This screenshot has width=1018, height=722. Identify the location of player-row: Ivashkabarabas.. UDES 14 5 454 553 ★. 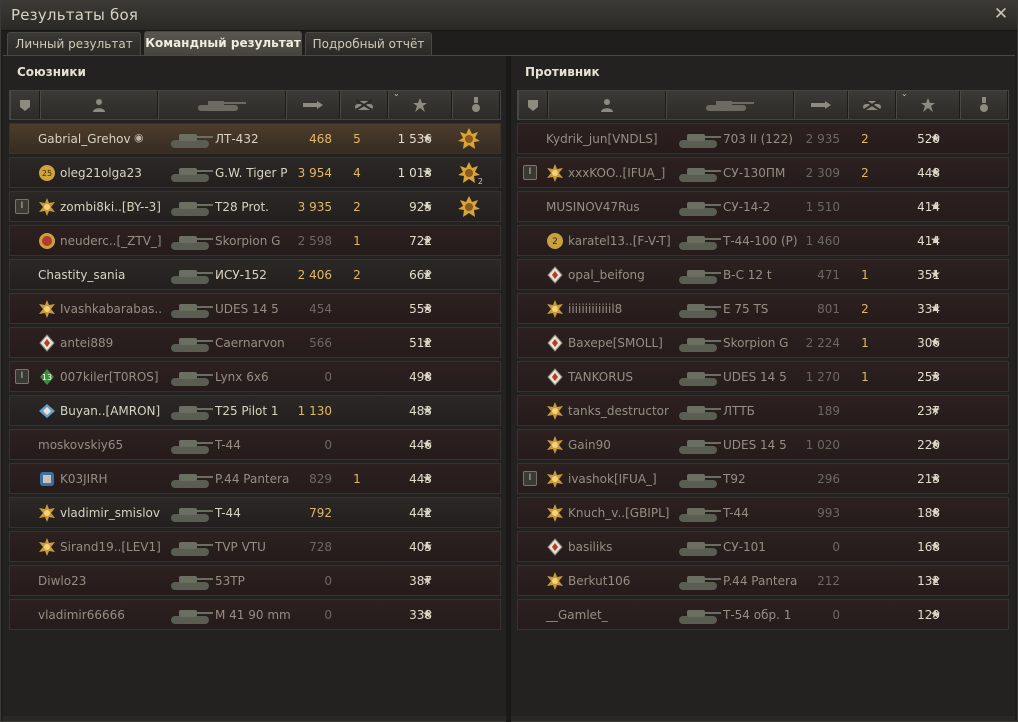
(255, 308).